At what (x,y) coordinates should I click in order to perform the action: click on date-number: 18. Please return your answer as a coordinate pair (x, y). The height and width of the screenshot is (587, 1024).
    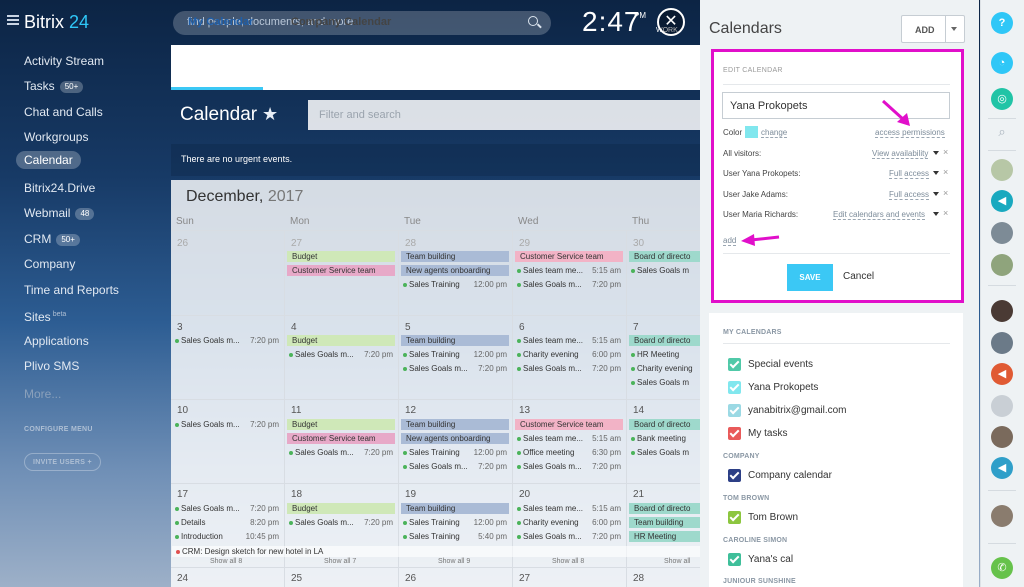
    Looking at the image, I should click on (296, 494).